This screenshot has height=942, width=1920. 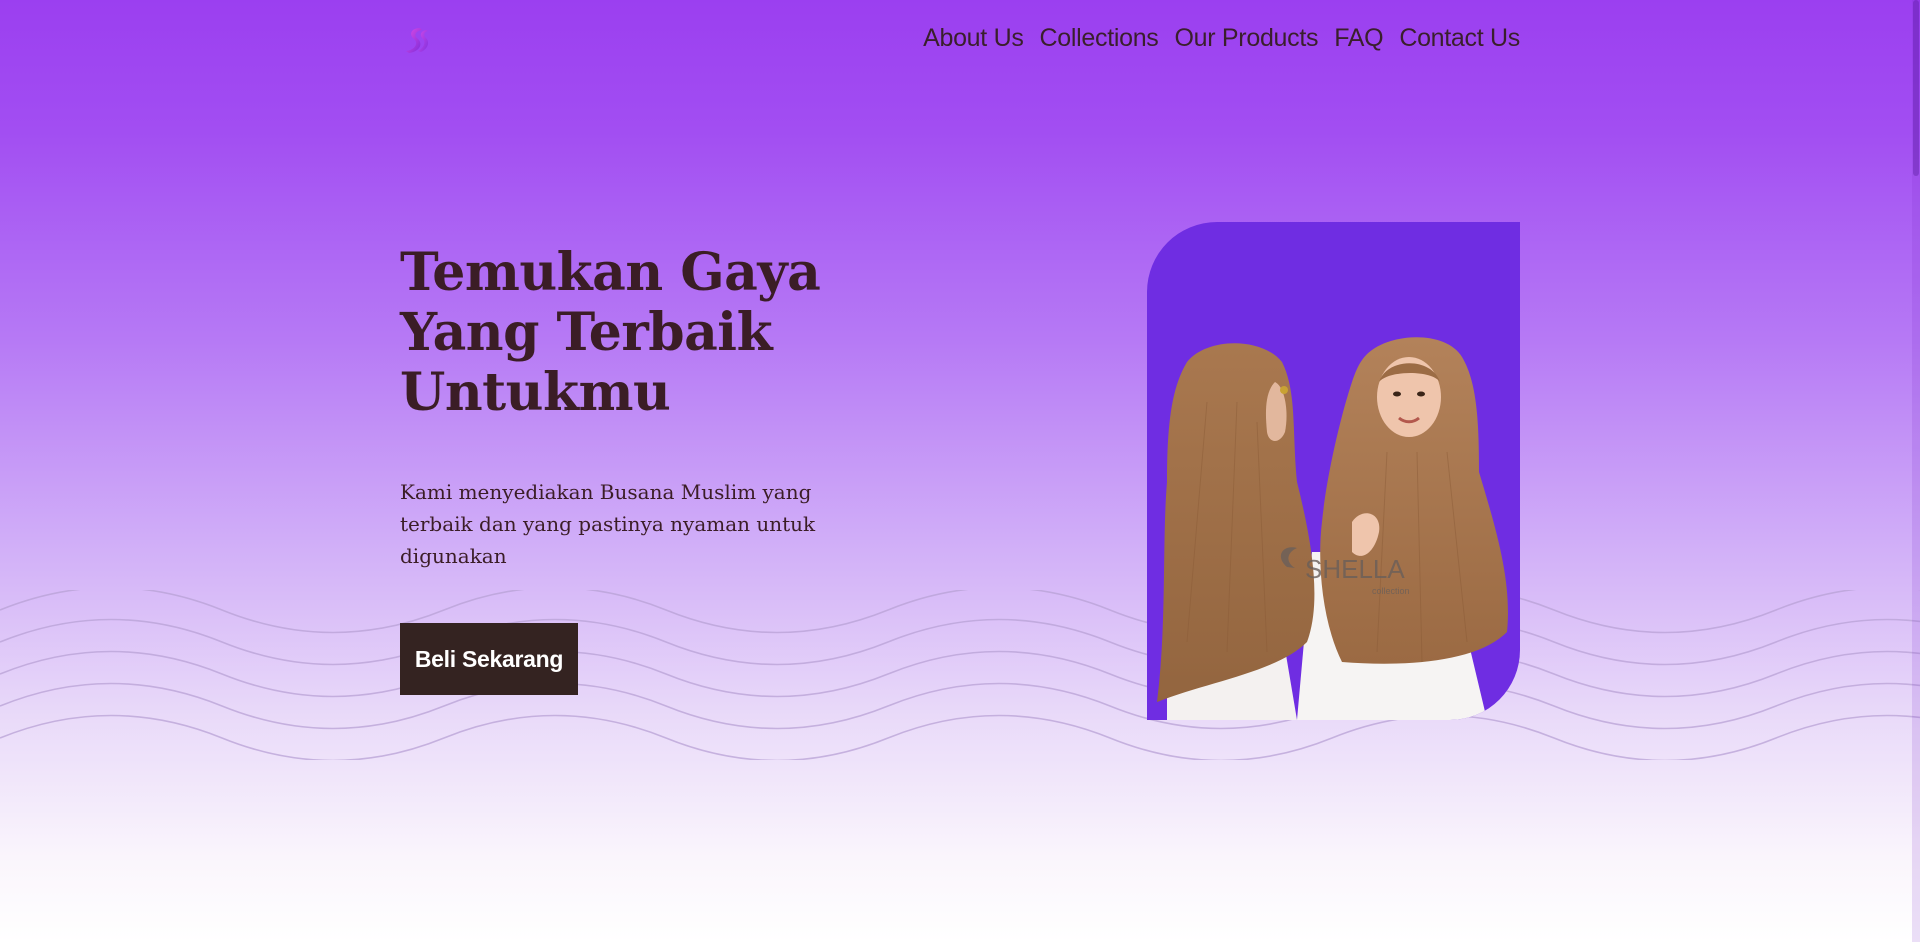 What do you see at coordinates (610, 272) in the screenshot?
I see `hero-title-line: Temukan Gaya` at bounding box center [610, 272].